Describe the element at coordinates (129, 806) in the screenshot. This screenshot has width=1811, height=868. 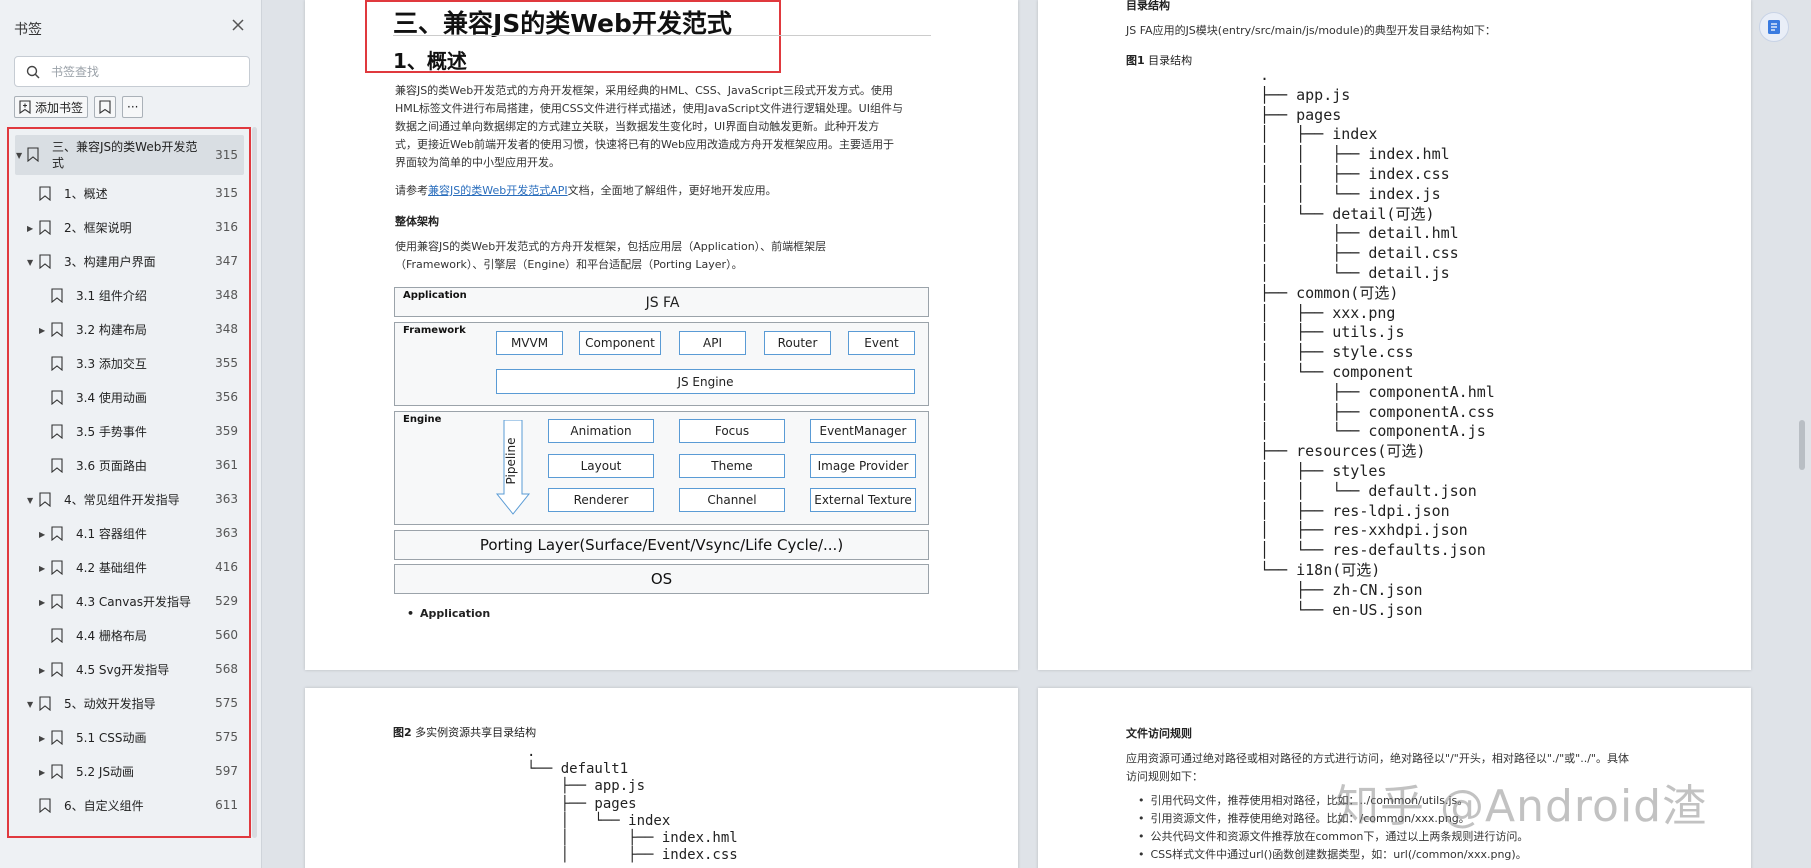
I see `sidebar-item: 6、自定义组件 611` at that location.